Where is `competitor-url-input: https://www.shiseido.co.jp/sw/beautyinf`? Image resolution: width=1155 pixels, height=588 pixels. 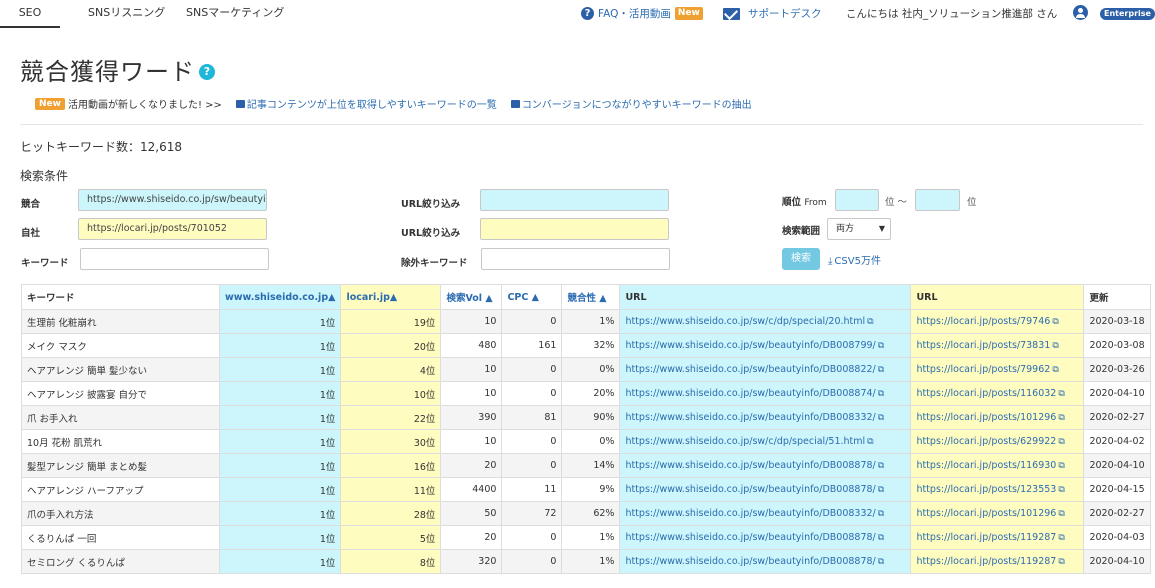
competitor-url-input: https://www.shiseido.co.jp/sw/beautyinf is located at coordinates (172, 200).